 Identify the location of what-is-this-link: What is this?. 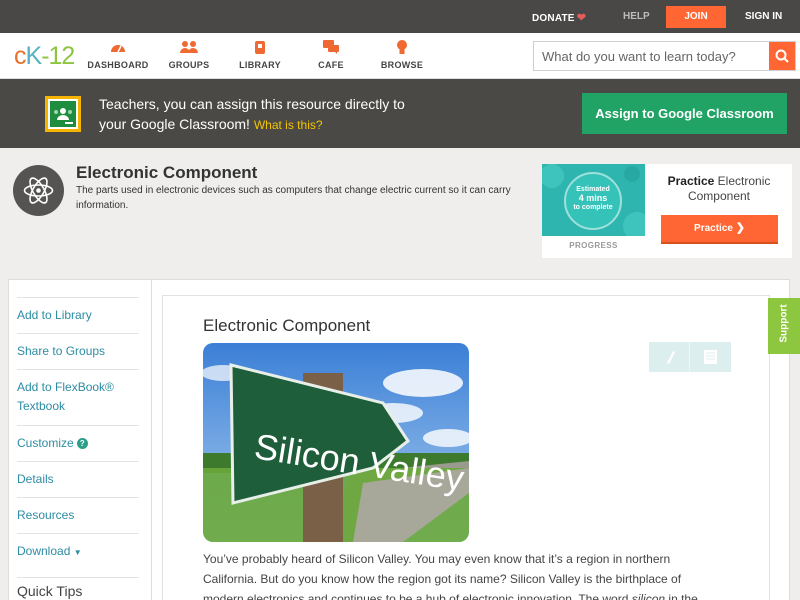
(288, 125).